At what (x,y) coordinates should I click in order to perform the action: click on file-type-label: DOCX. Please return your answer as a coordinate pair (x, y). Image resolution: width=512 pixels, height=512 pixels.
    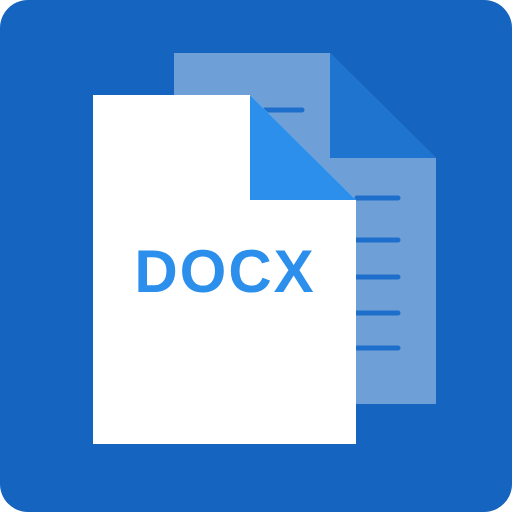
    Looking at the image, I should click on (224, 271).